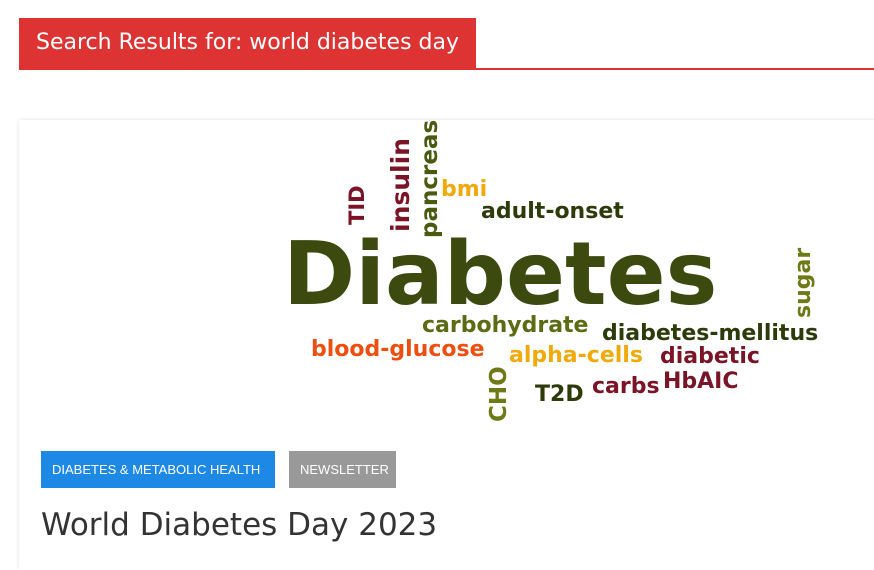  I want to click on post-title-link: World Diabetes Day 2023, so click(239, 525).